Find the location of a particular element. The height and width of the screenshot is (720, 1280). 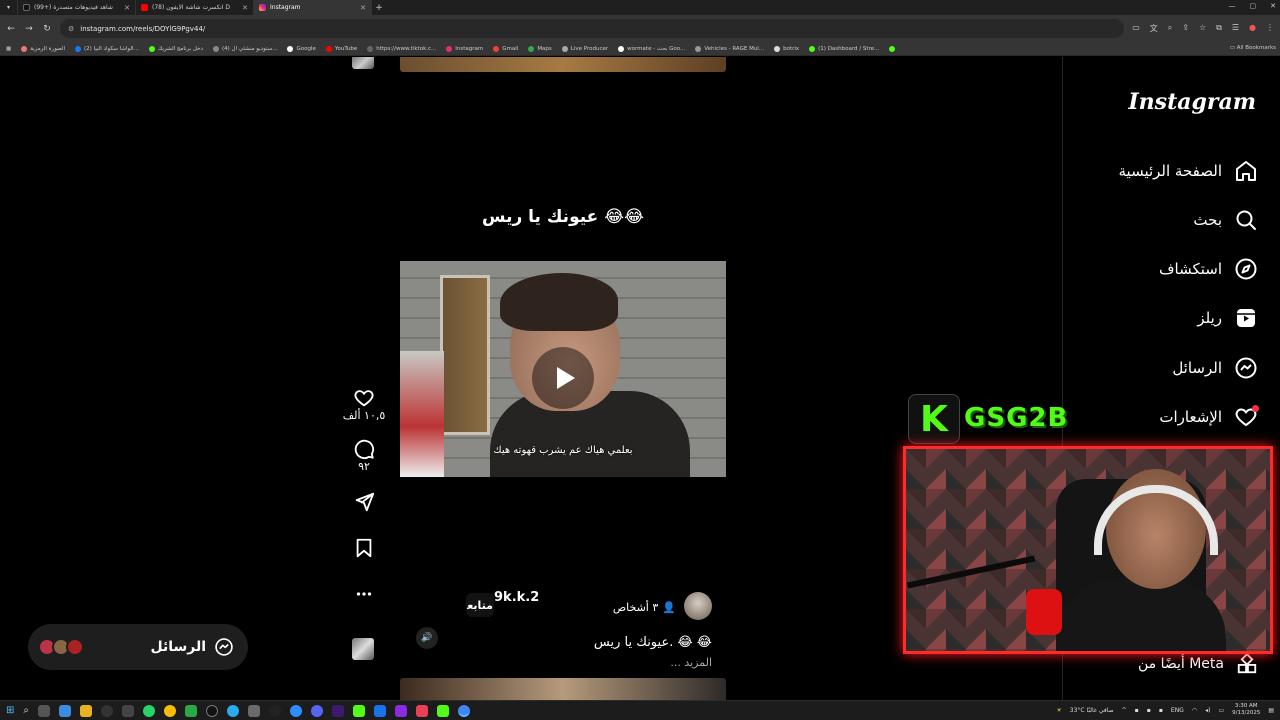

caption-more-link: ... المزيد is located at coordinates (691, 662).